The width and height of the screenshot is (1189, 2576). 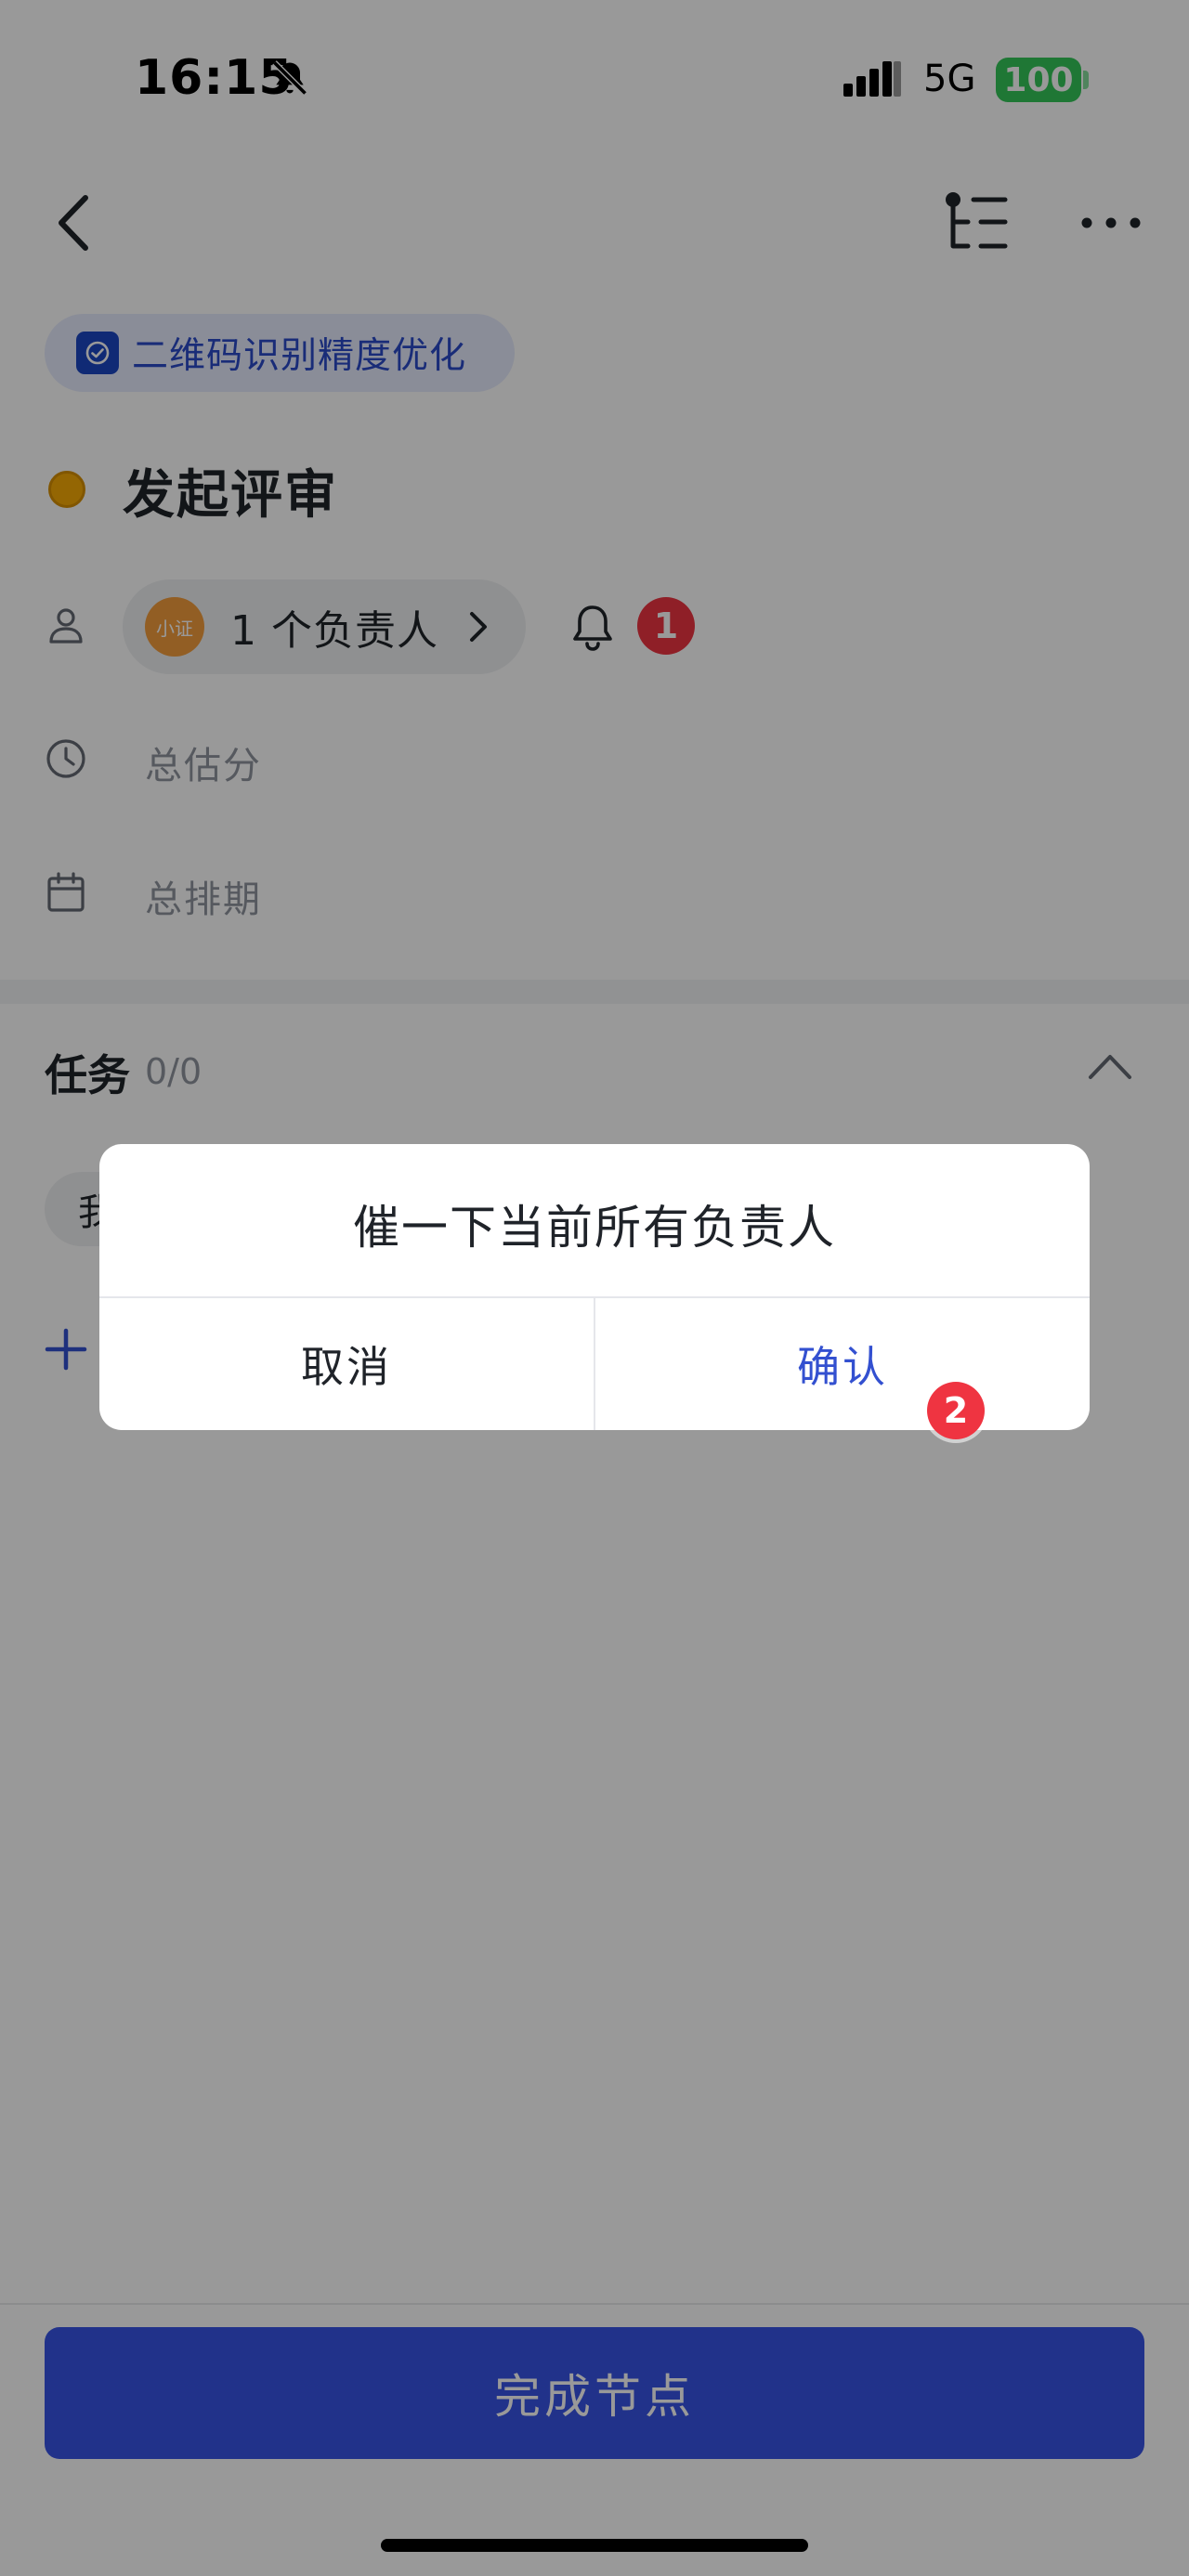 I want to click on cancel-button: 取消, so click(x=347, y=1364).